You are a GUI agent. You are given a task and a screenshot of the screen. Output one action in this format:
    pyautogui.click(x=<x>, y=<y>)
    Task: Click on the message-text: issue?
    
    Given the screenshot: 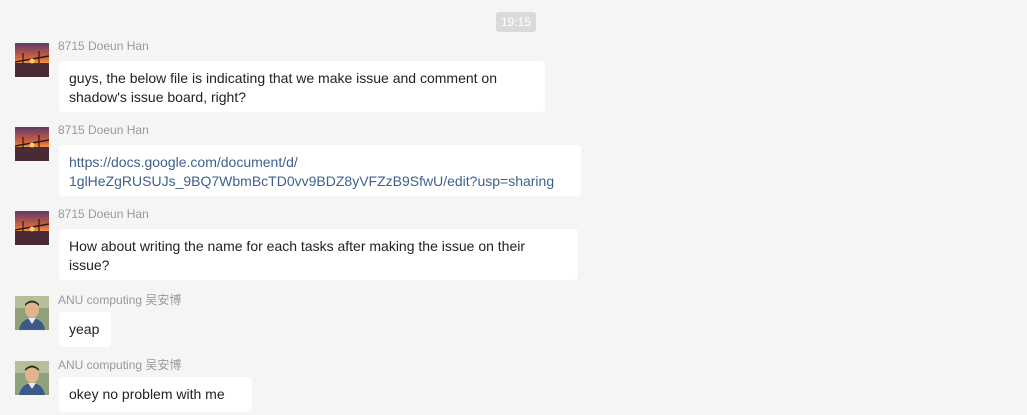 What is the action you would take?
    pyautogui.click(x=89, y=265)
    